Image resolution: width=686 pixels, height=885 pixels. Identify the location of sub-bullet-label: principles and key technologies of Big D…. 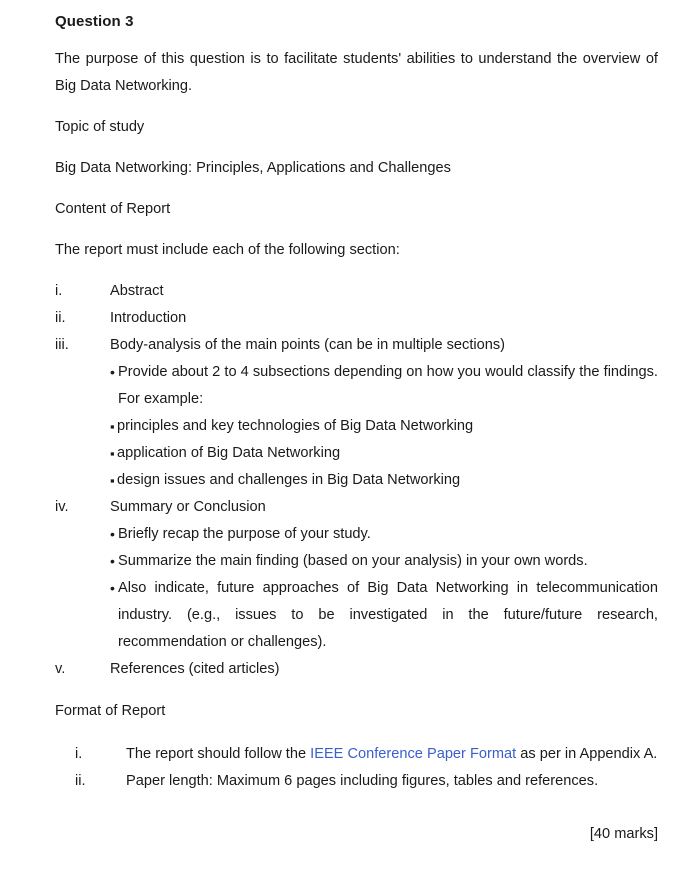
(295, 426).